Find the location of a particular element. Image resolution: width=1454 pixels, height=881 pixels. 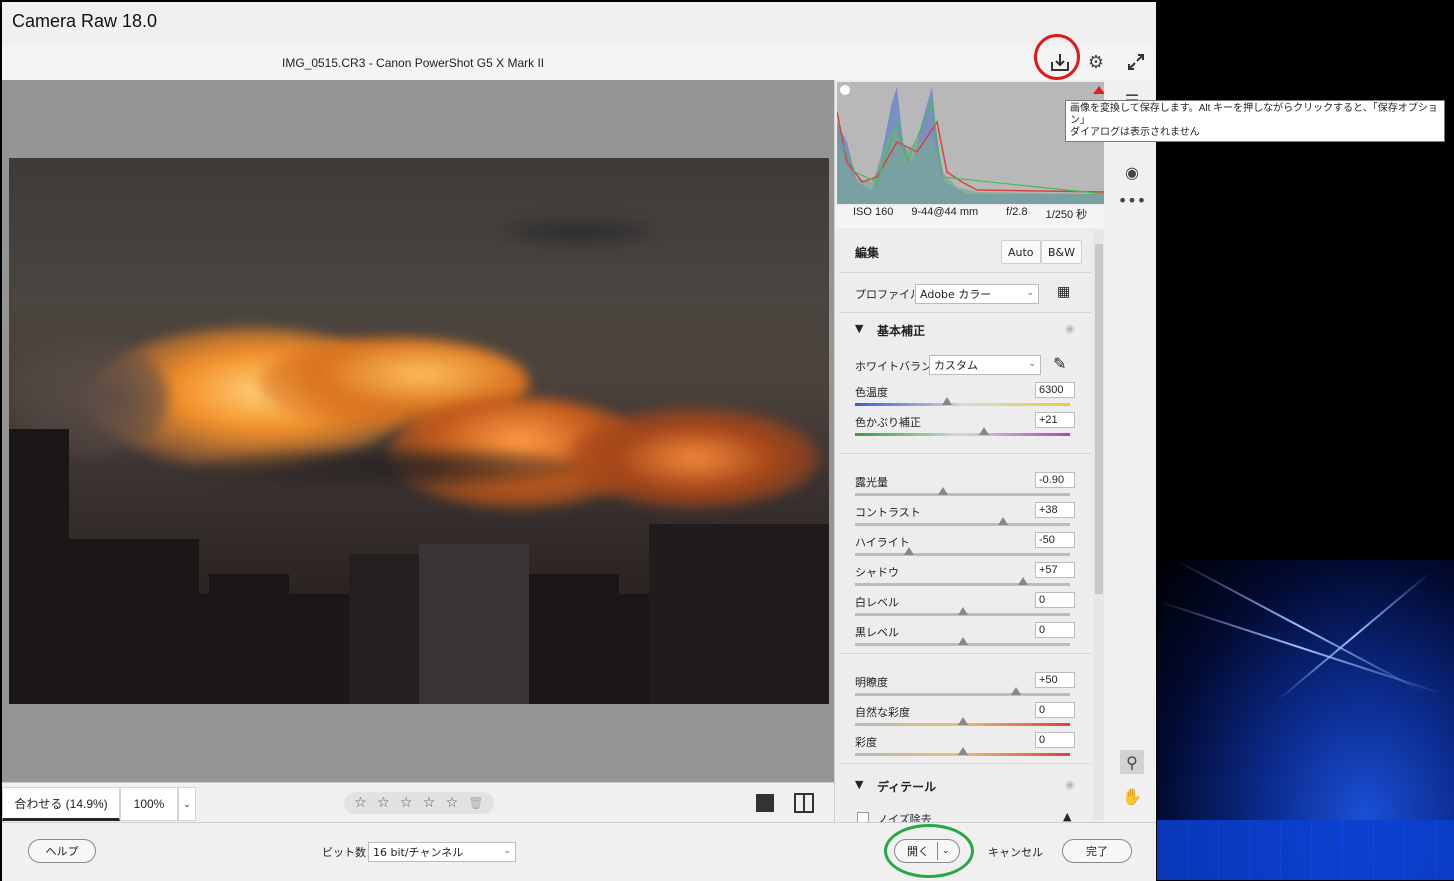

white-balance-row: ホワイトバランス カスタム ⌄ ✎ is located at coordinates (963, 367).